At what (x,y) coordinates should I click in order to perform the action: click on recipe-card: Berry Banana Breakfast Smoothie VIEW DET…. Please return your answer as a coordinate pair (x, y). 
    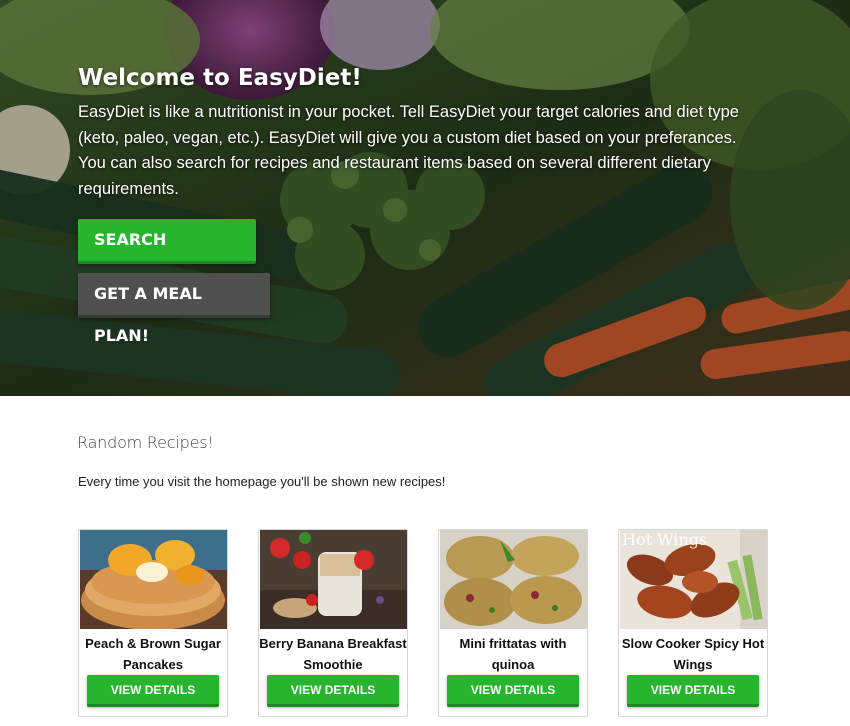
    Looking at the image, I should click on (333, 623).